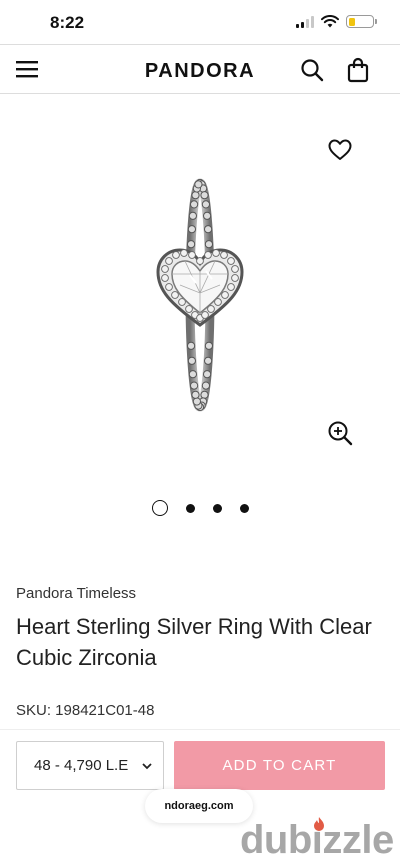  What do you see at coordinates (340, 150) in the screenshot?
I see `heart-icon` at bounding box center [340, 150].